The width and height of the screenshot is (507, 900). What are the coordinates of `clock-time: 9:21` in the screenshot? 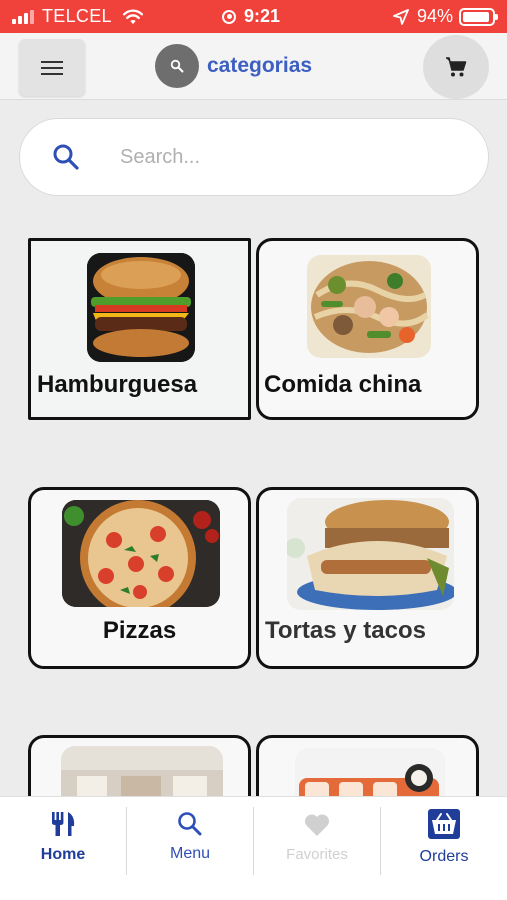 It's located at (262, 16).